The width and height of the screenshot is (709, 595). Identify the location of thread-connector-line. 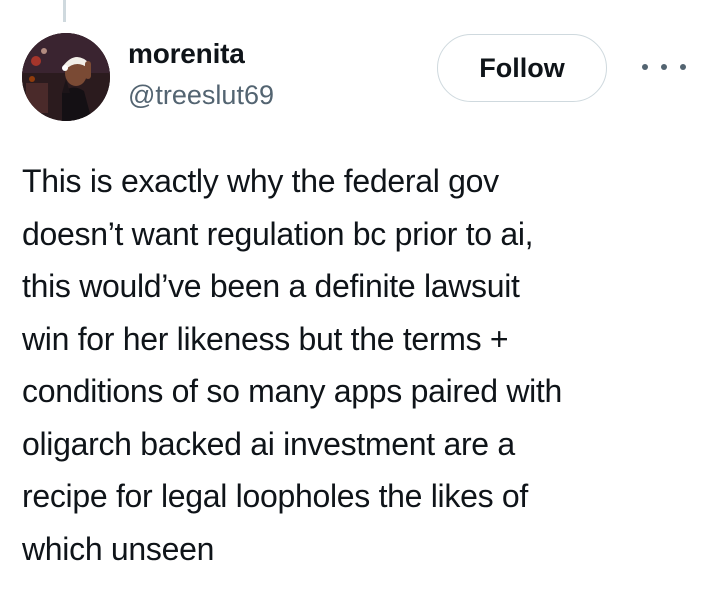
(64, 11).